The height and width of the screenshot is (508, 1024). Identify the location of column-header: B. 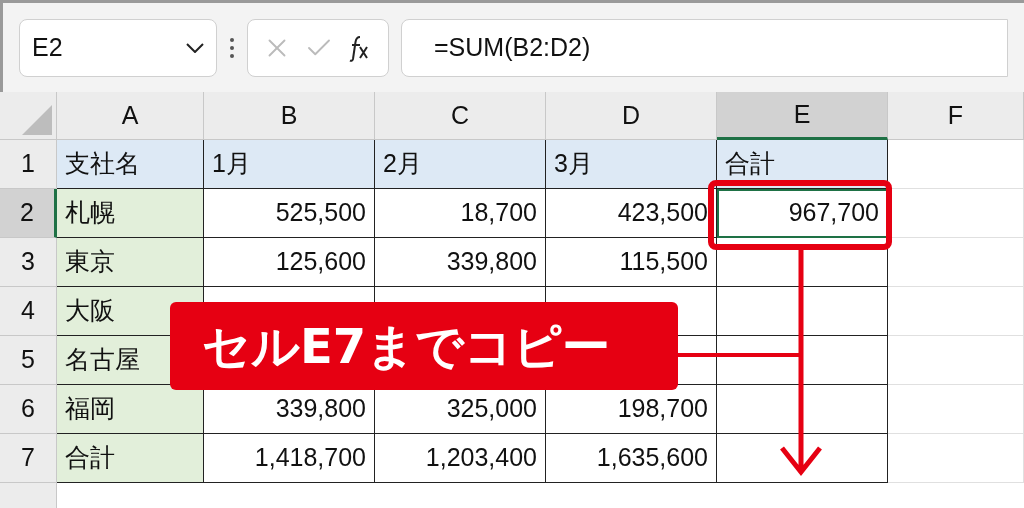
(289, 116).